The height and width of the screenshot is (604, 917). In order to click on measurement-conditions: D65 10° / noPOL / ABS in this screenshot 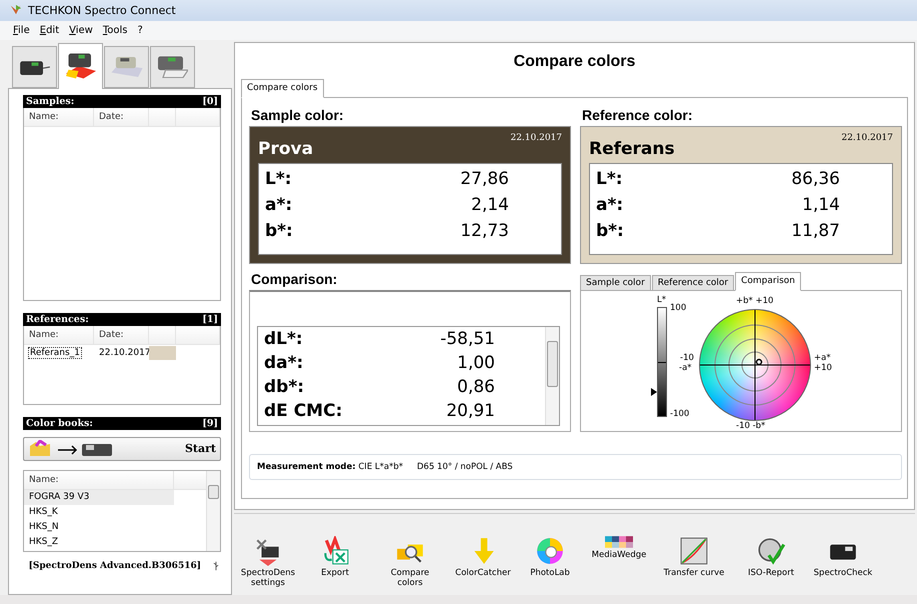, I will do `click(464, 467)`.